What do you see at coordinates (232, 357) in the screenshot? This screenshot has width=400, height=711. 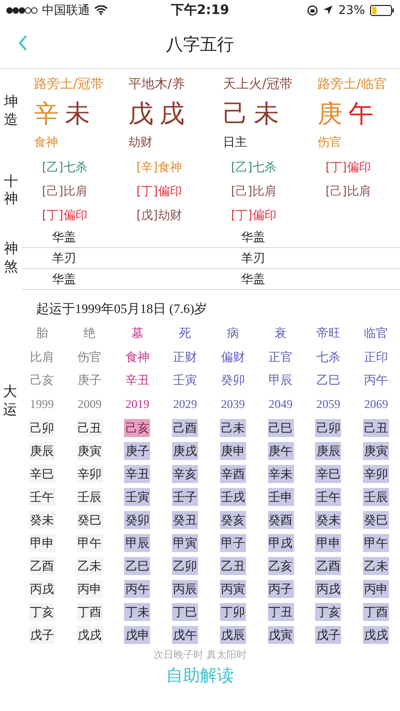 I see `ten-god-label: 偏财` at bounding box center [232, 357].